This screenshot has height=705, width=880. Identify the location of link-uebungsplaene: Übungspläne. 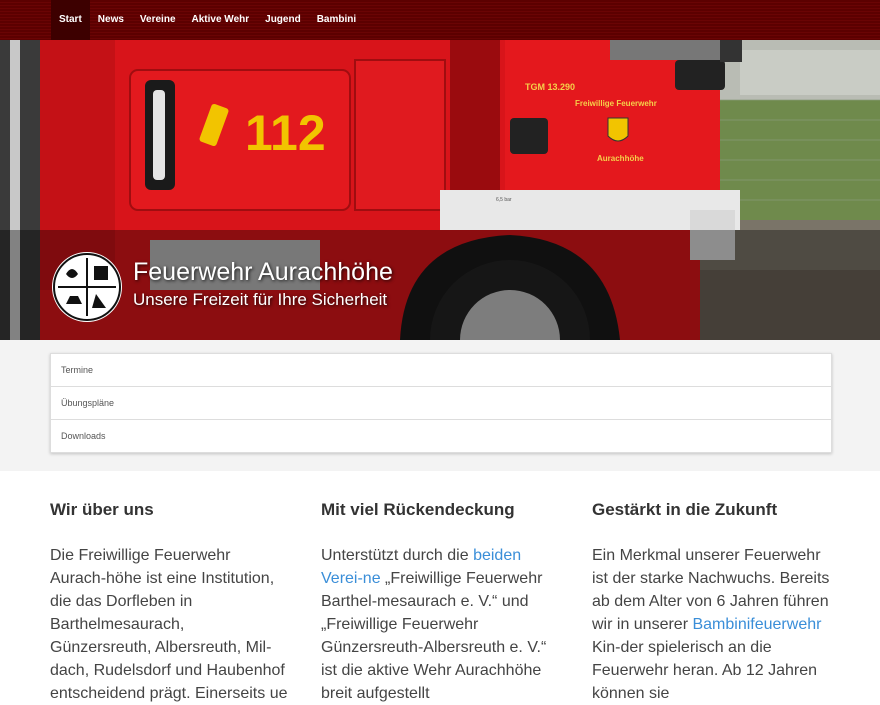
(441, 403).